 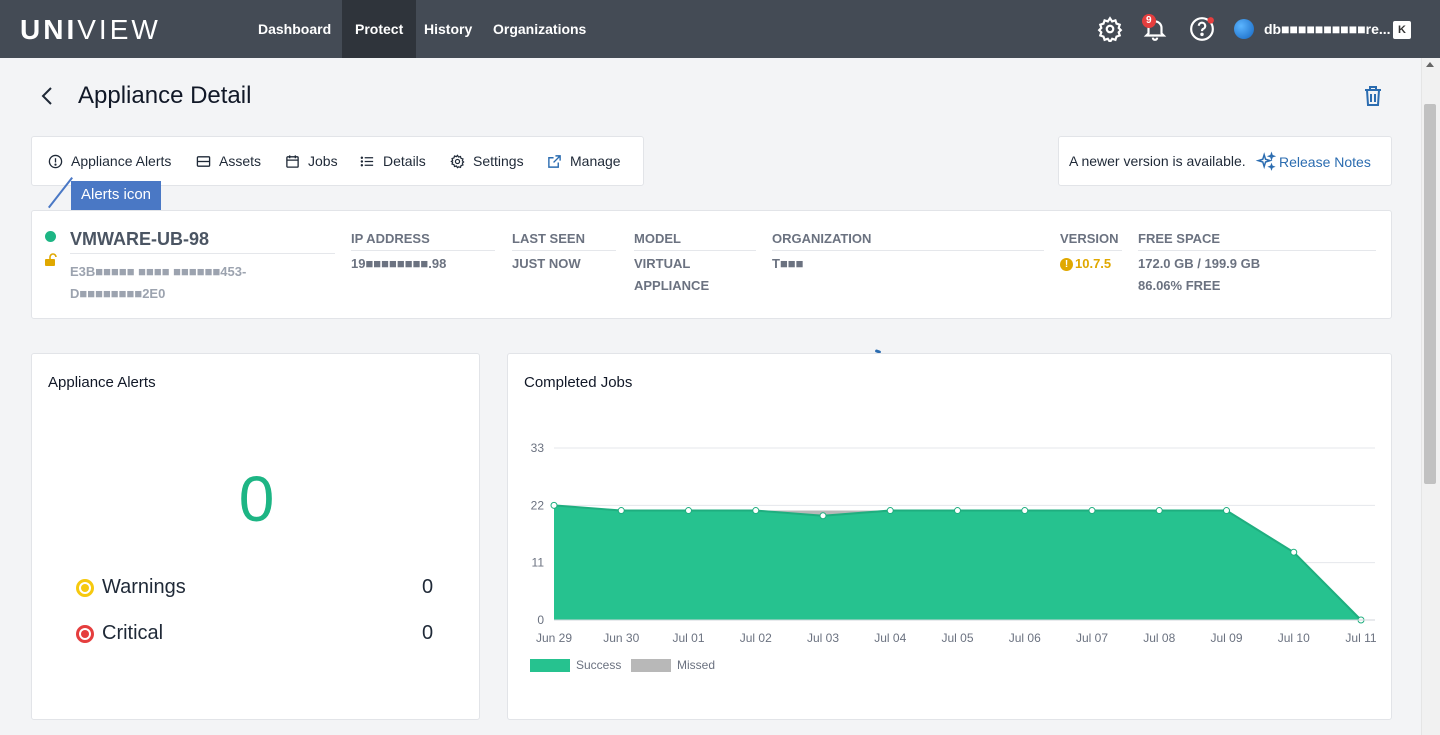 What do you see at coordinates (85, 587) in the screenshot?
I see `warning-circle-icon` at bounding box center [85, 587].